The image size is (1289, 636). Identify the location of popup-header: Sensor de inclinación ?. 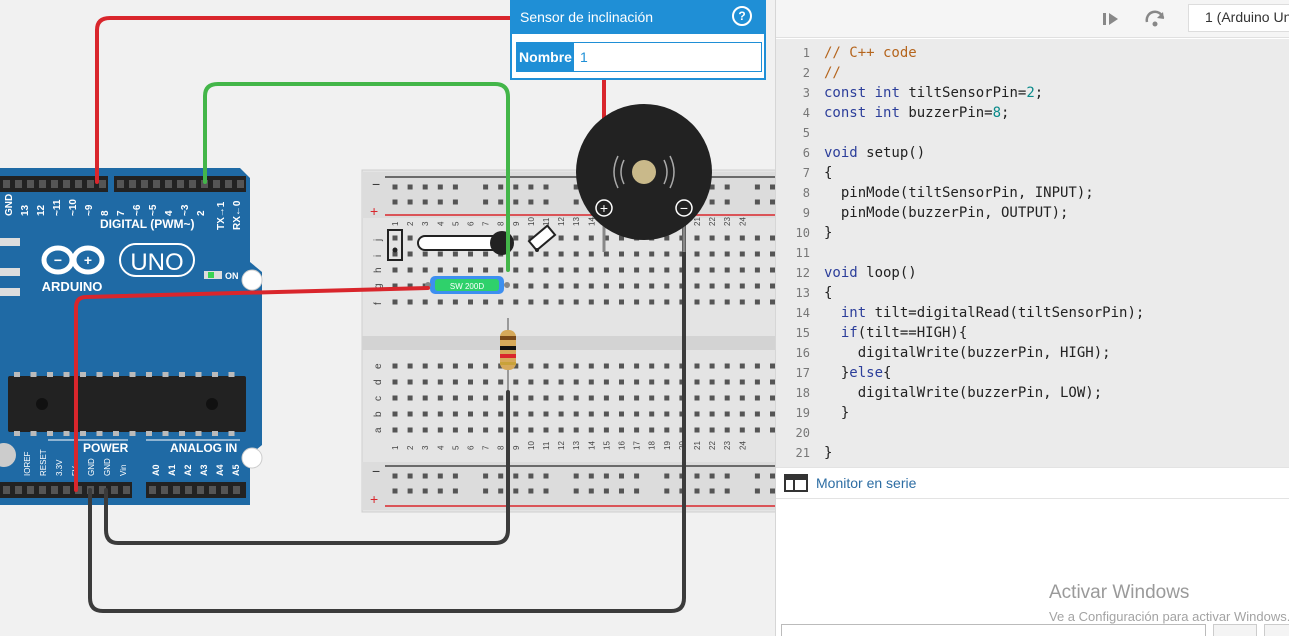
(638, 17).